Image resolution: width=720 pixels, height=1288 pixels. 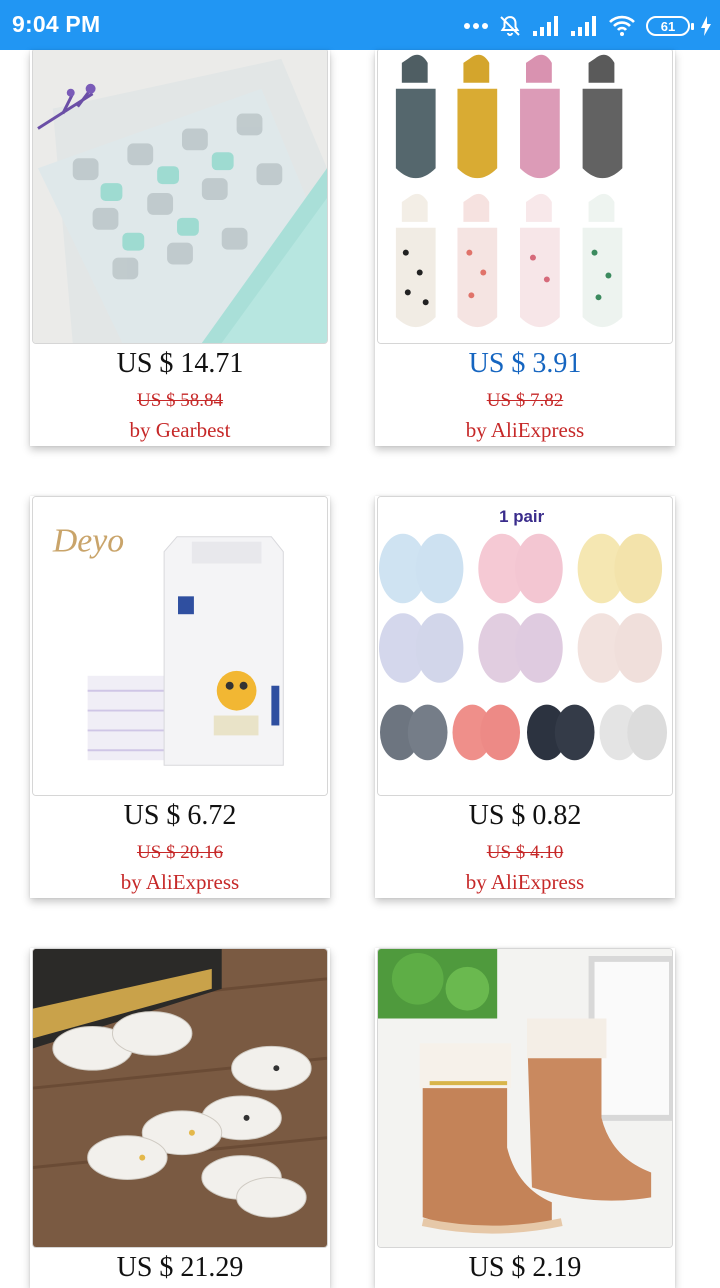 I want to click on product-price: US $ 14.71, so click(x=180, y=363).